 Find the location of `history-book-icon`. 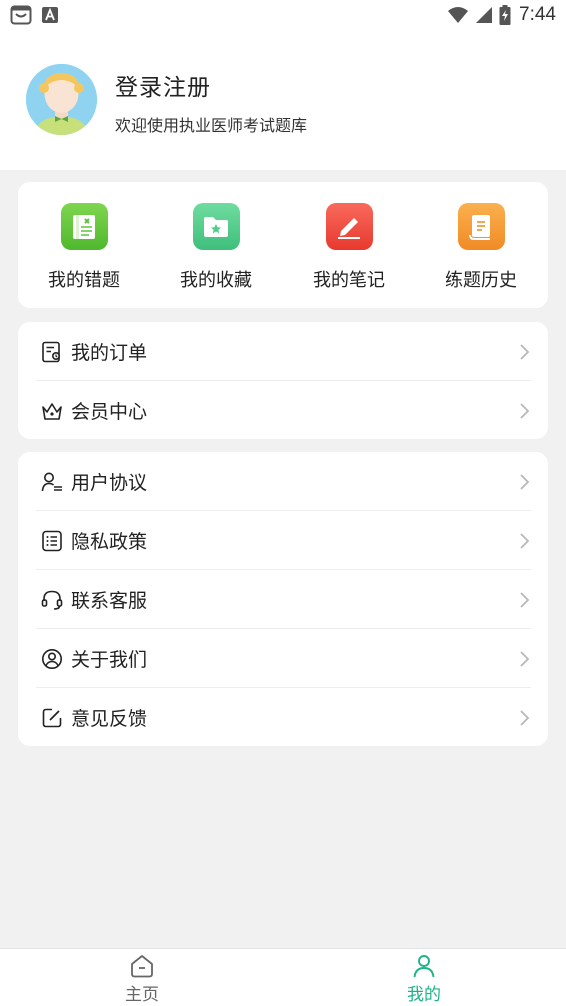

history-book-icon is located at coordinates (481, 226).